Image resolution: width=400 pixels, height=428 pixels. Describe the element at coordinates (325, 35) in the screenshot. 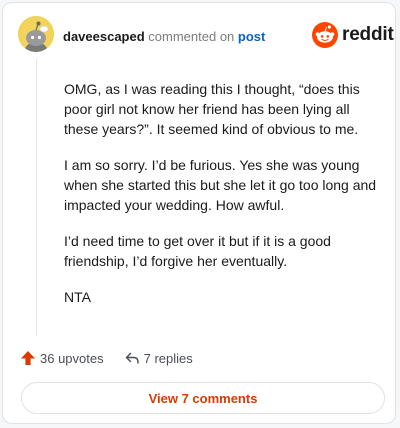

I see `reddit-logo-icon` at that location.